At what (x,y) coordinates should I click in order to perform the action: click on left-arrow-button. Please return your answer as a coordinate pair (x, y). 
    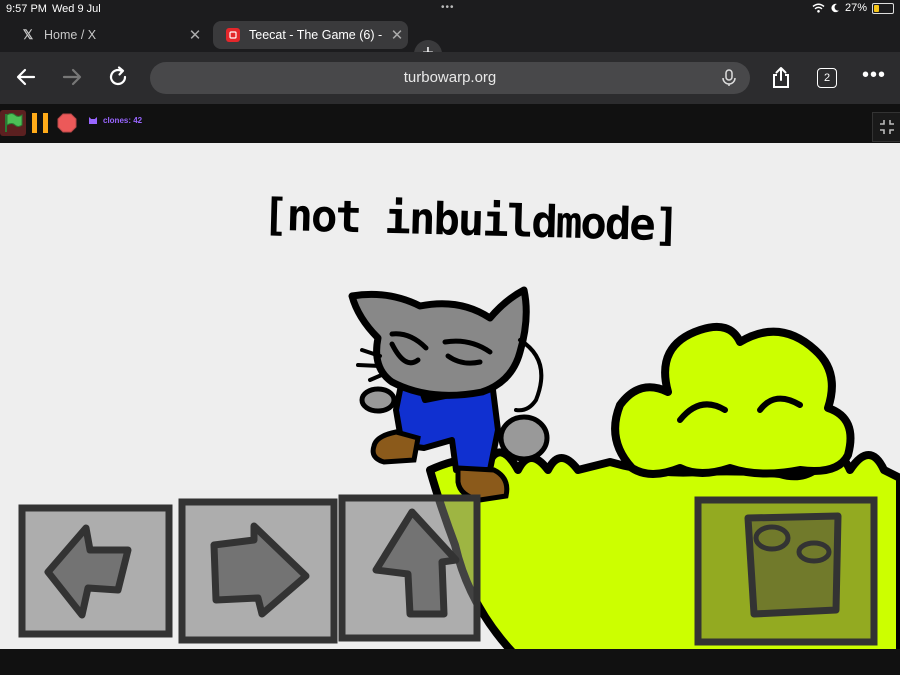
    Looking at the image, I should click on (95, 571).